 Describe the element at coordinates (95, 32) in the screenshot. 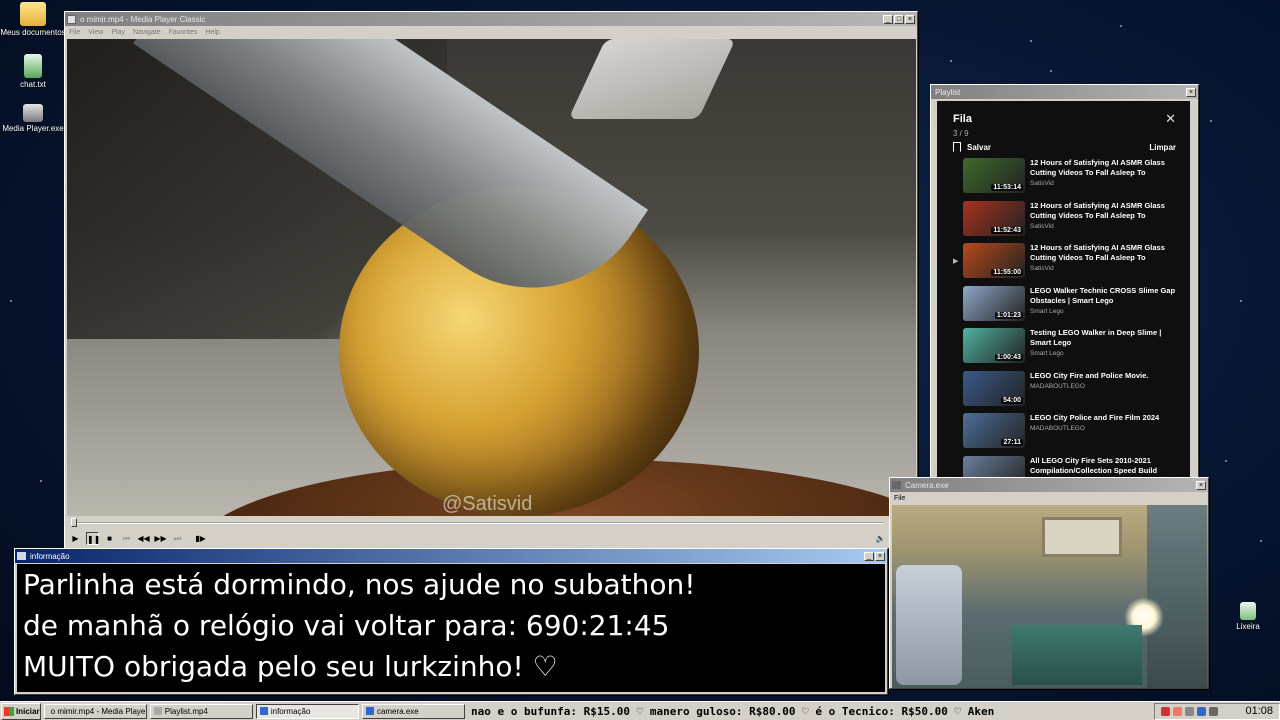

I see `menu-view: View` at that location.